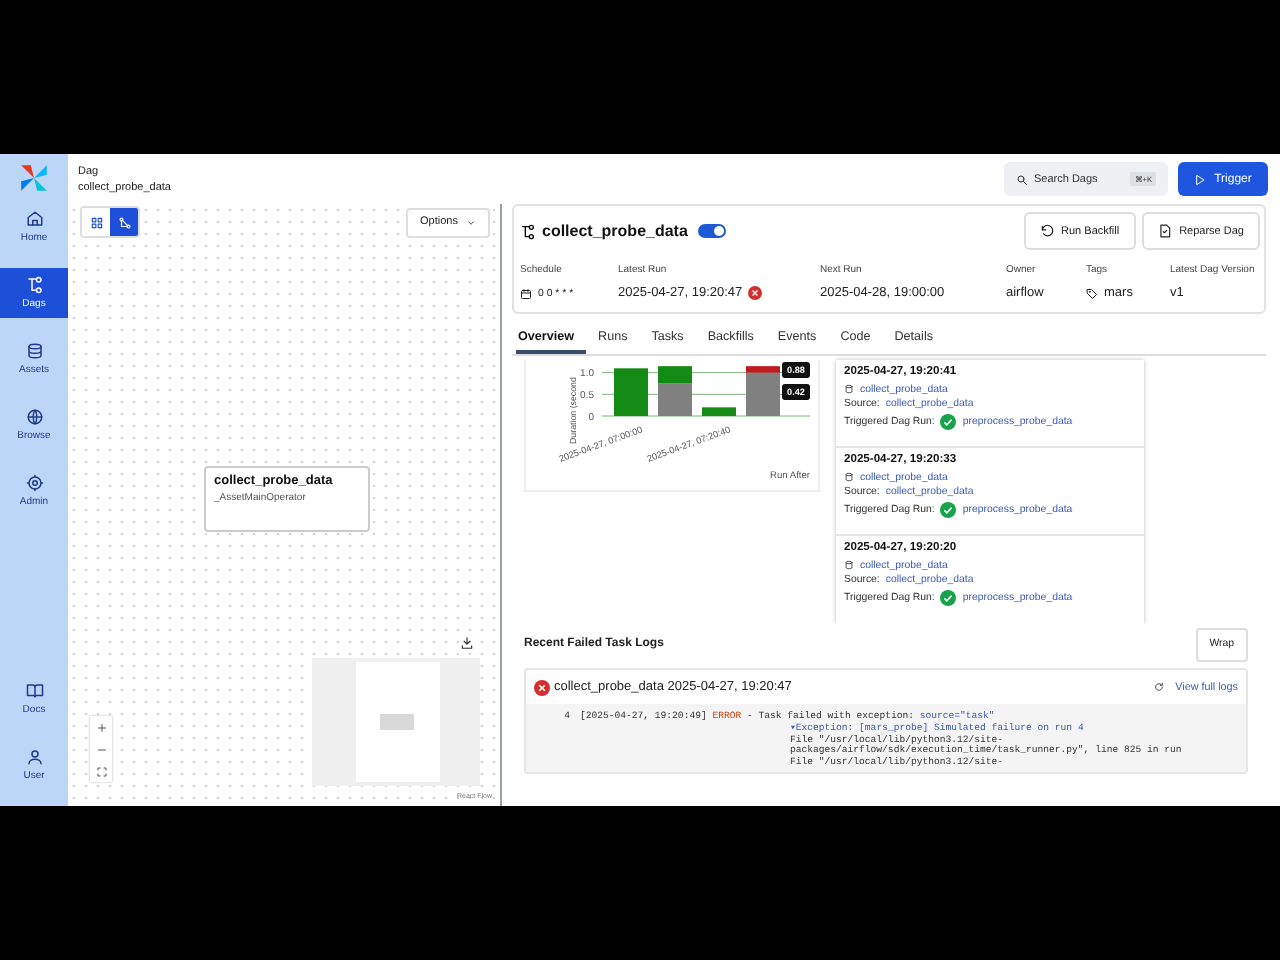  Describe the element at coordinates (1022, 179) in the screenshot. I see `search-icon` at that location.